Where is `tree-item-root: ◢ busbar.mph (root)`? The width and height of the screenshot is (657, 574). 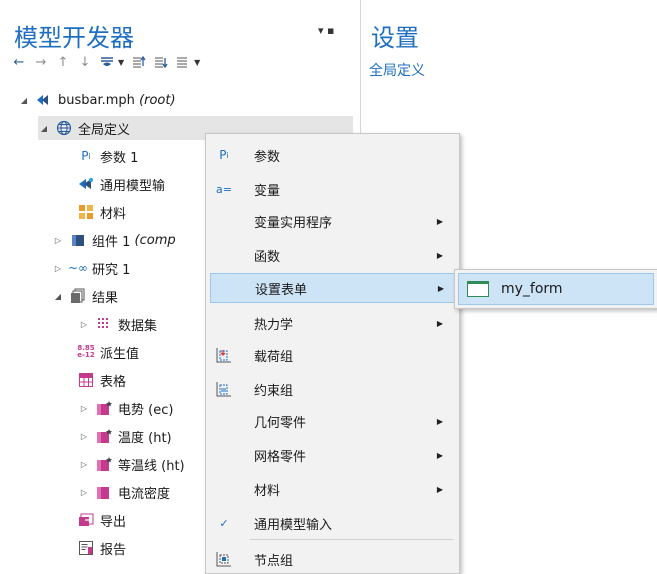
tree-item-root: ◢ busbar.mph (root) is located at coordinates (97, 100).